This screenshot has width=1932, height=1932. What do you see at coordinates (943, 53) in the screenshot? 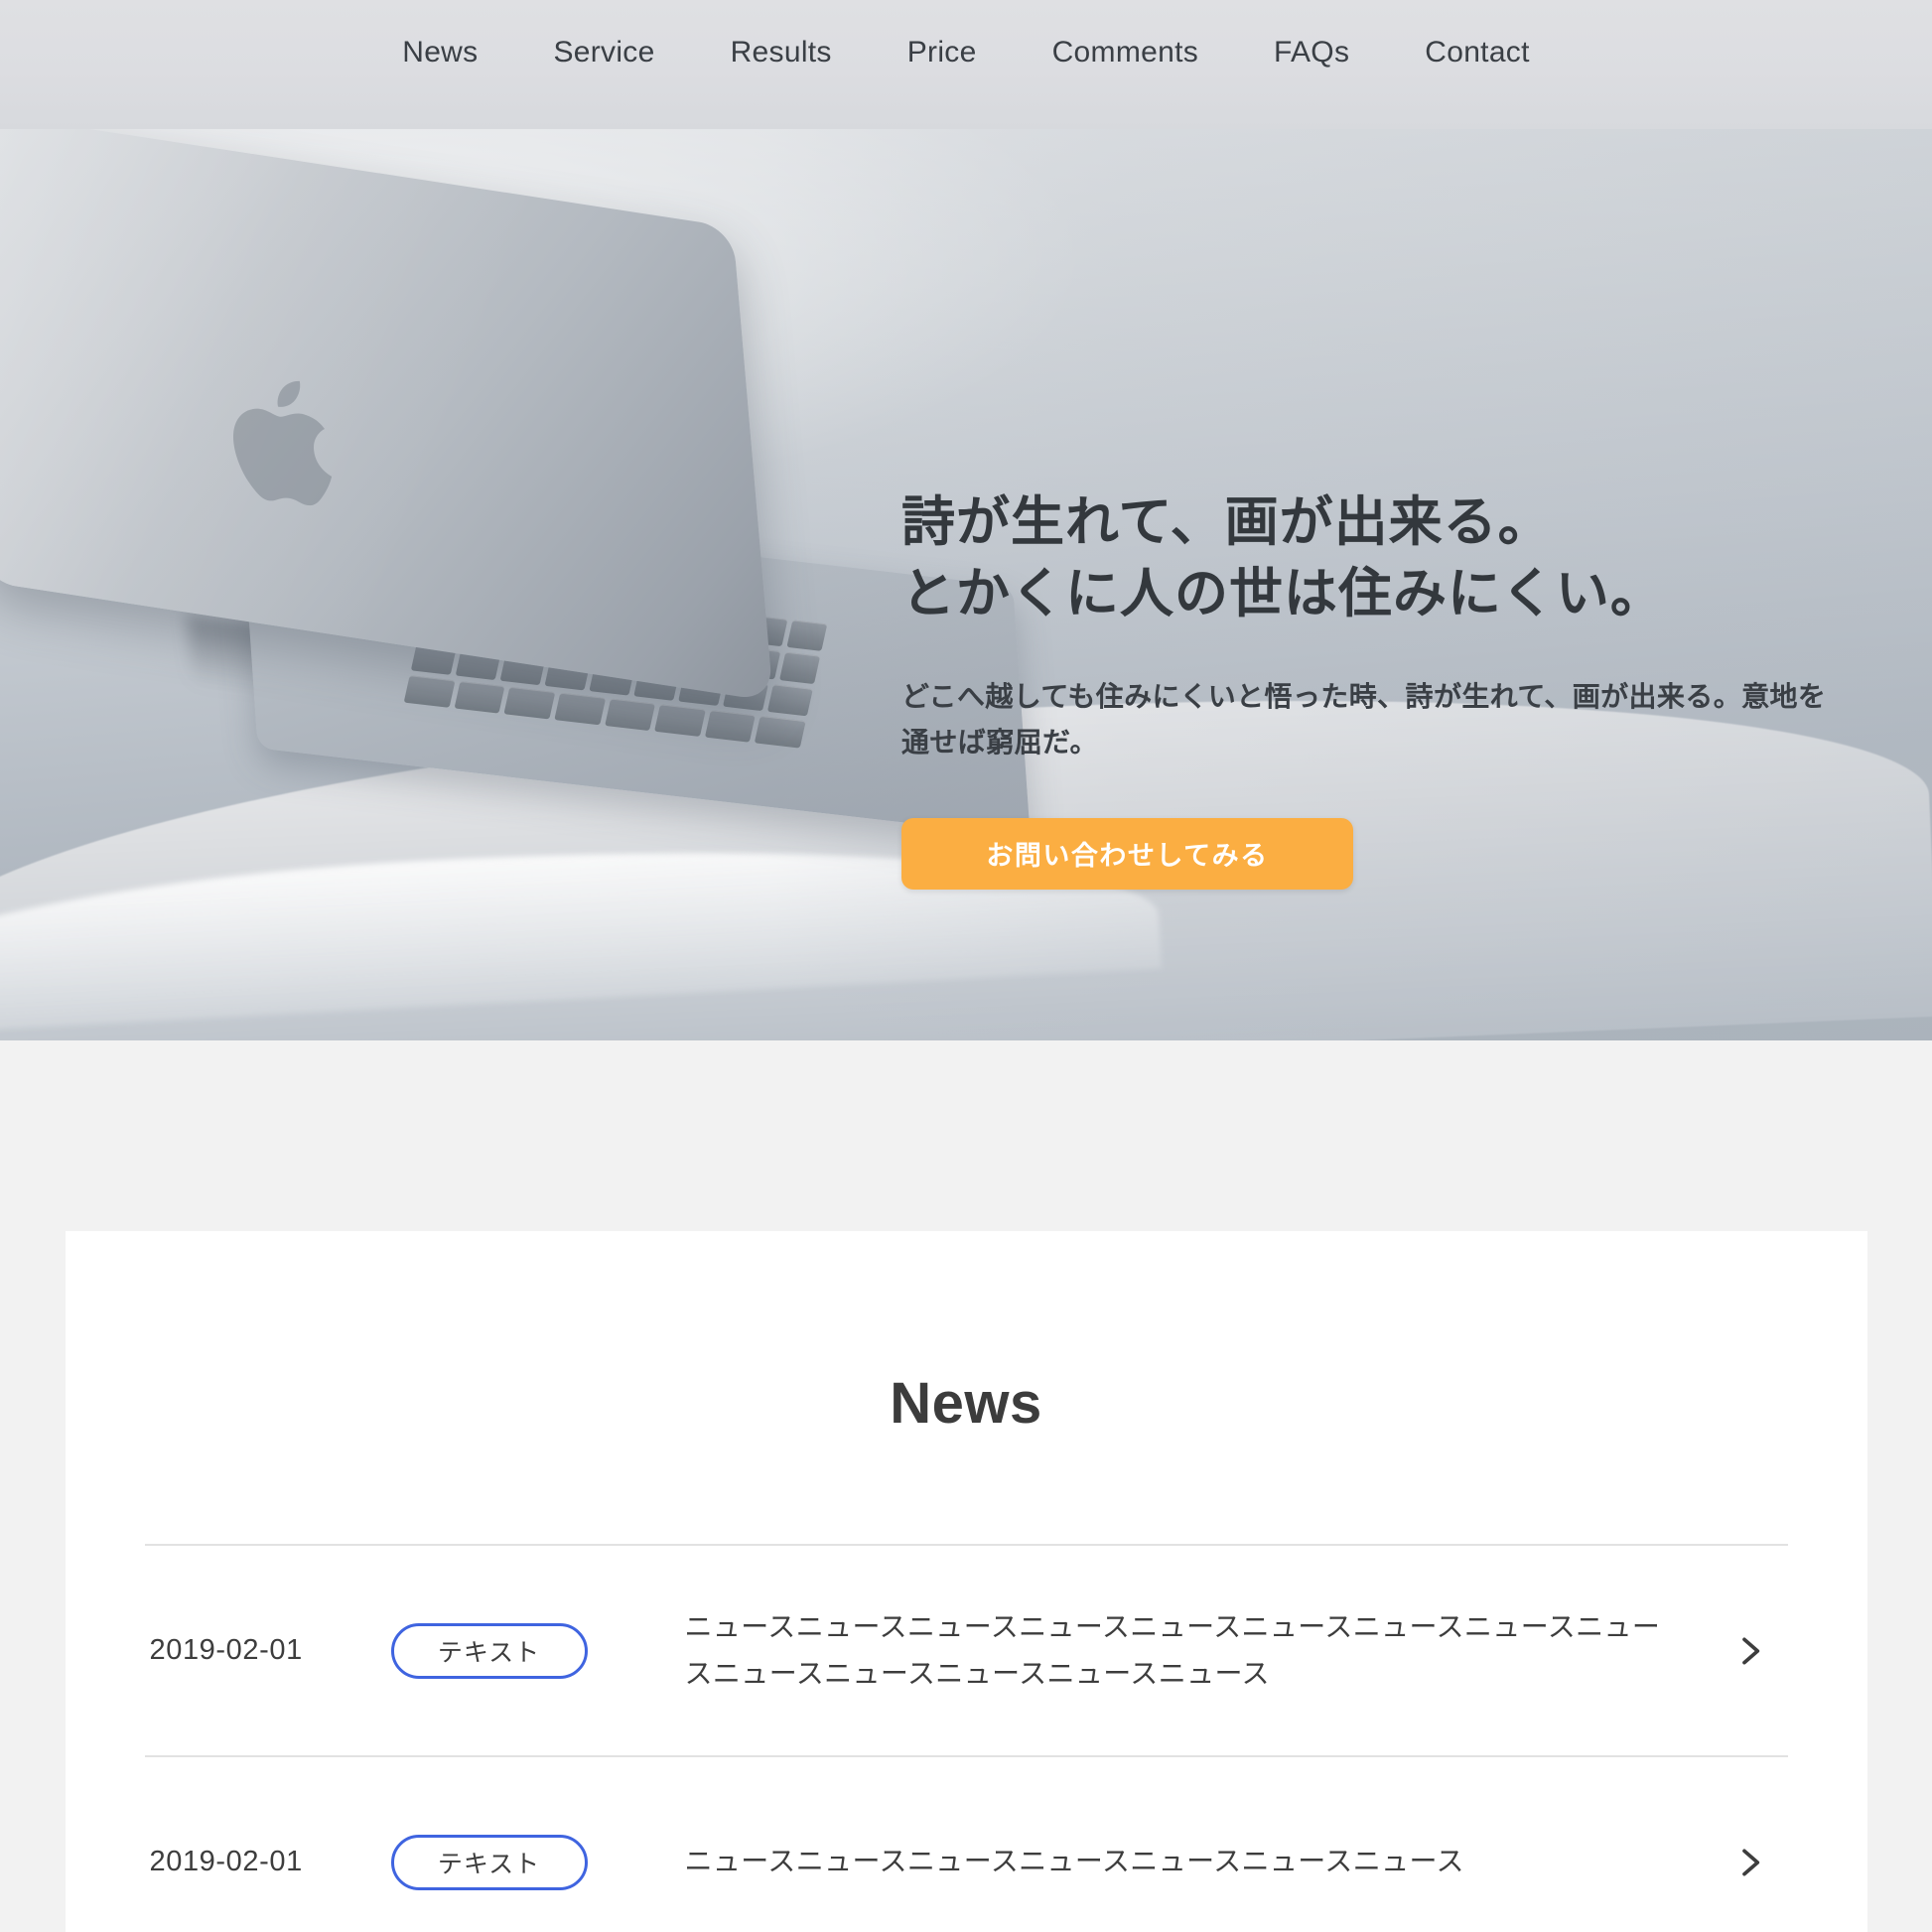
I see `nav-item-price: Price` at bounding box center [943, 53].